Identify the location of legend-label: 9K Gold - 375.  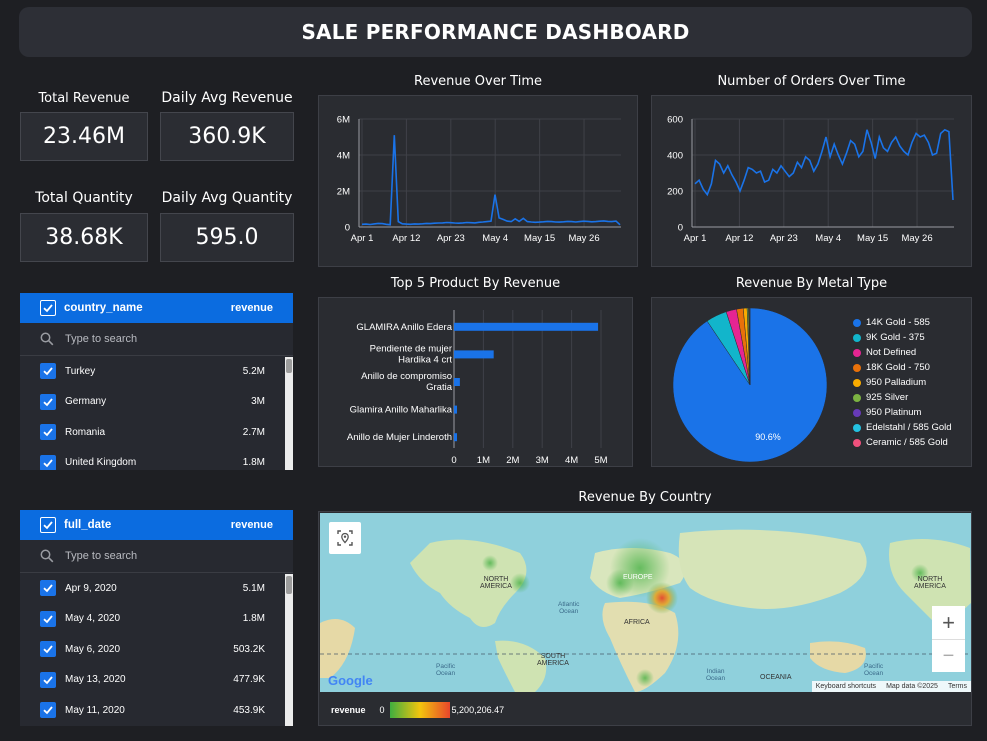
(895, 337).